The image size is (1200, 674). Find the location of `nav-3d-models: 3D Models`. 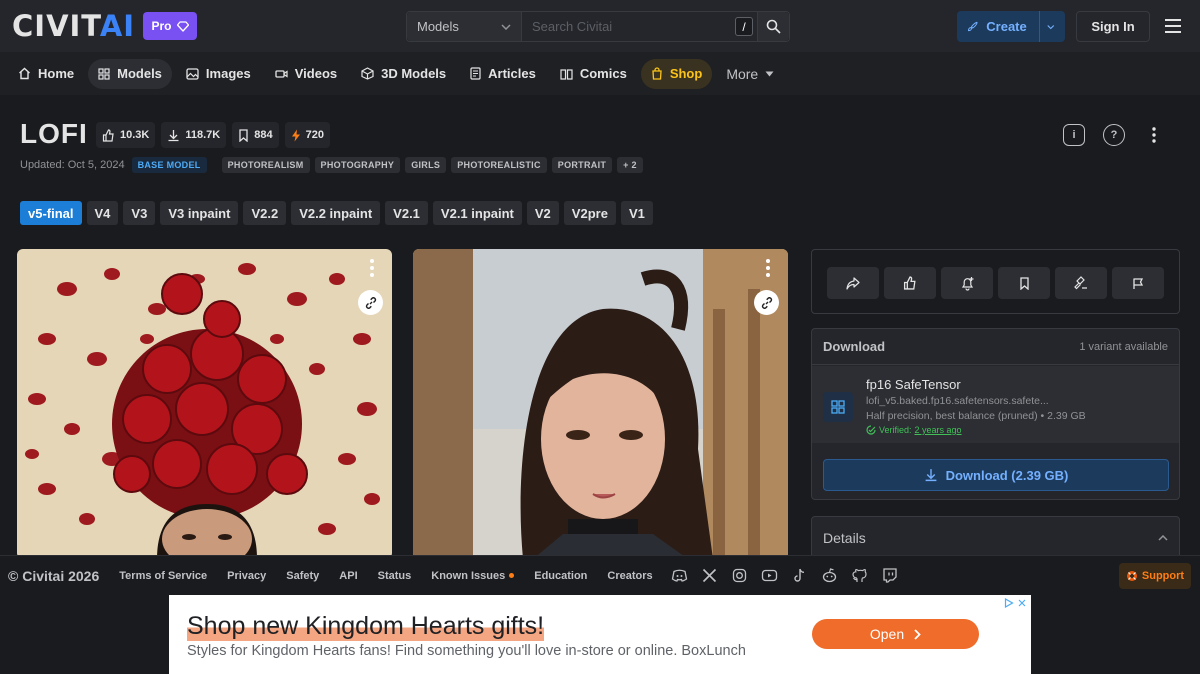

nav-3d-models: 3D Models is located at coordinates (403, 74).